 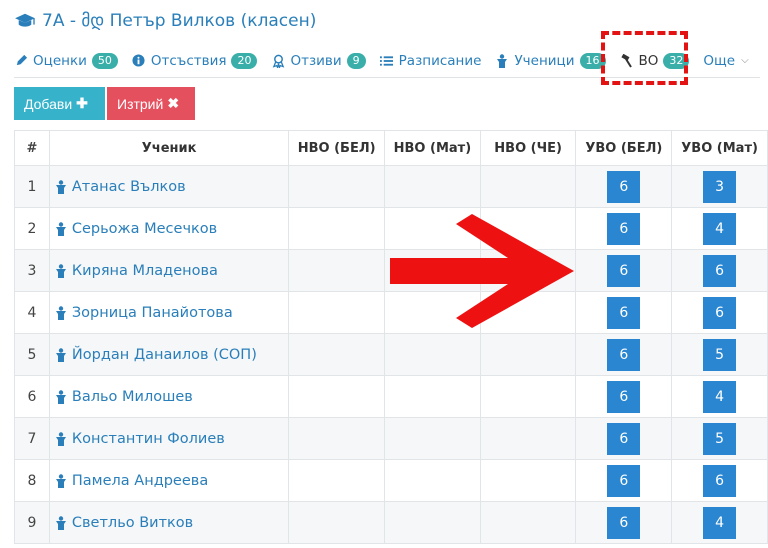 I want to click on column-header: НВО (ЧЕ), so click(x=528, y=148).